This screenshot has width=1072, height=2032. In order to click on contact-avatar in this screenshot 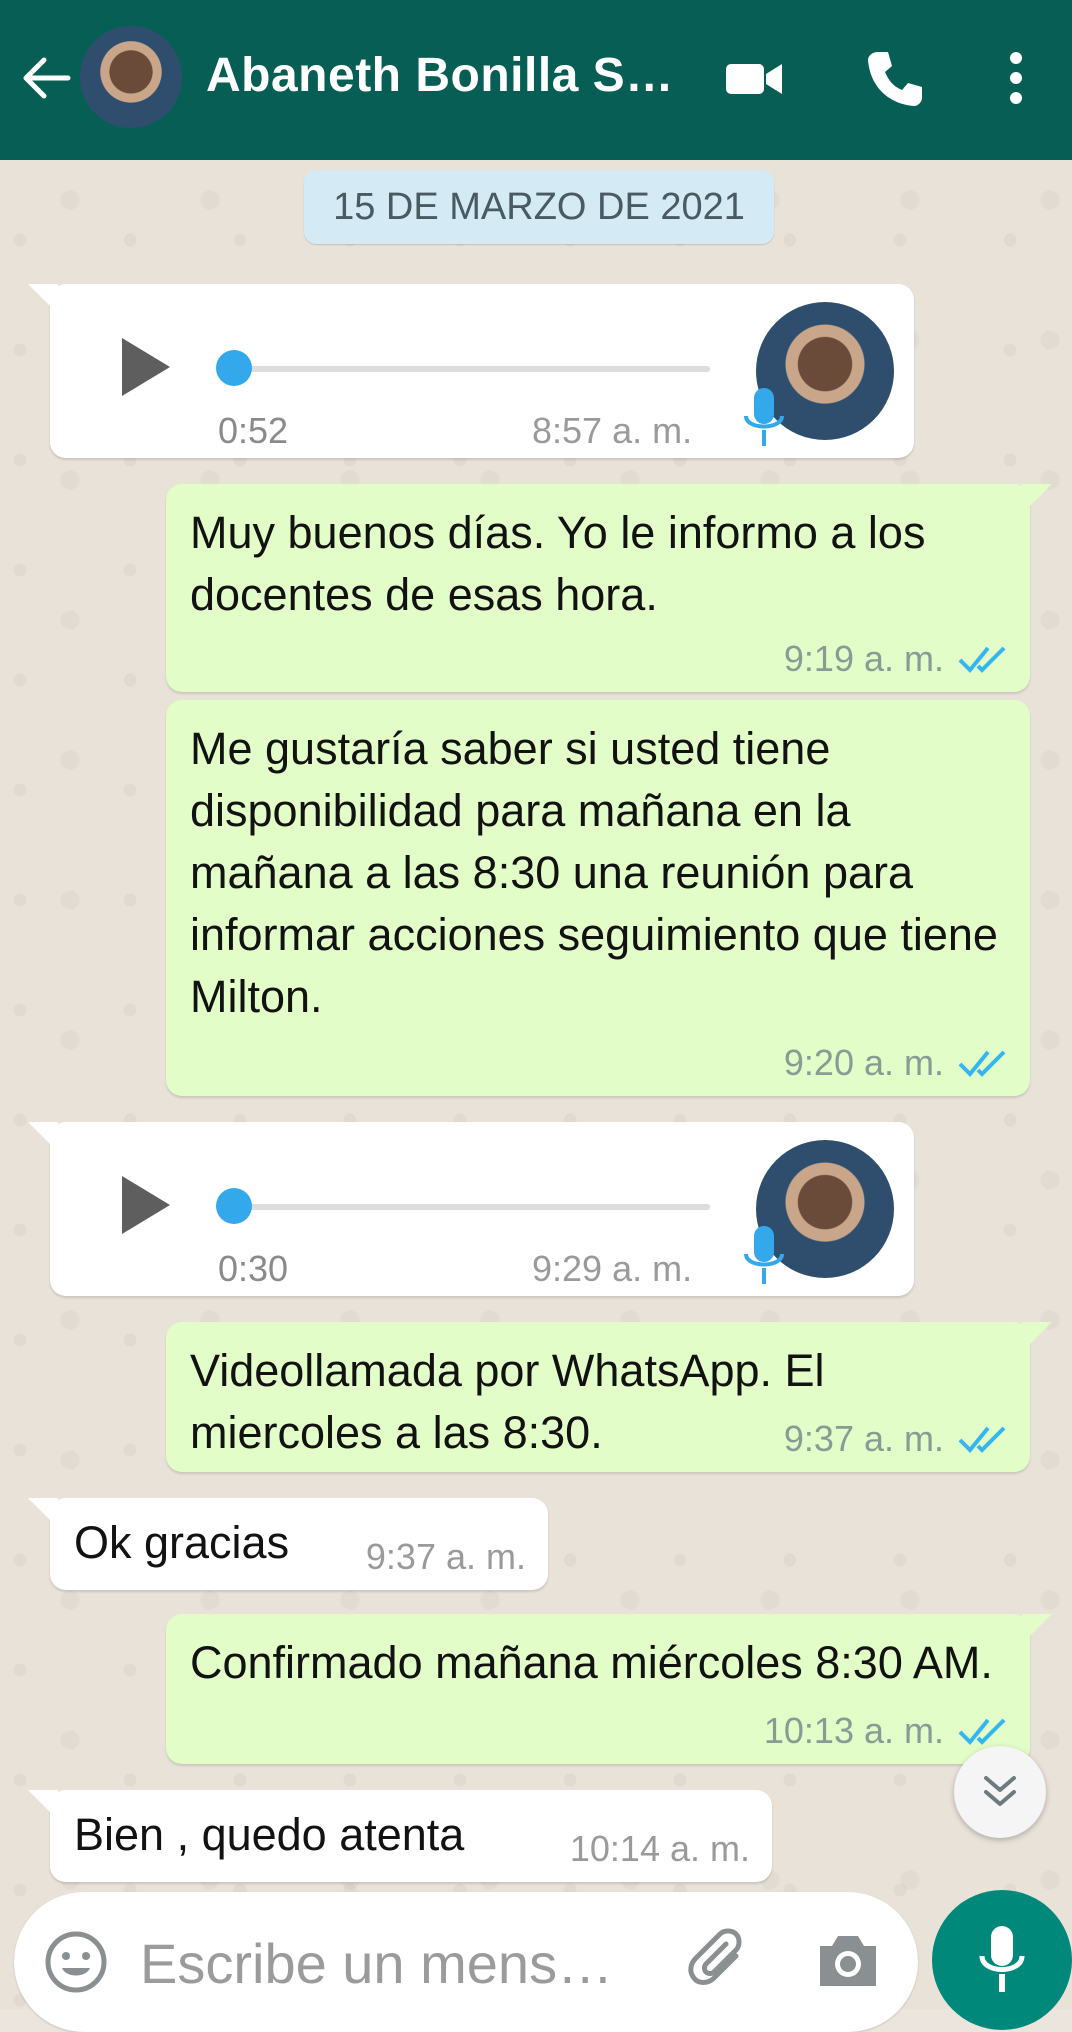, I will do `click(131, 77)`.